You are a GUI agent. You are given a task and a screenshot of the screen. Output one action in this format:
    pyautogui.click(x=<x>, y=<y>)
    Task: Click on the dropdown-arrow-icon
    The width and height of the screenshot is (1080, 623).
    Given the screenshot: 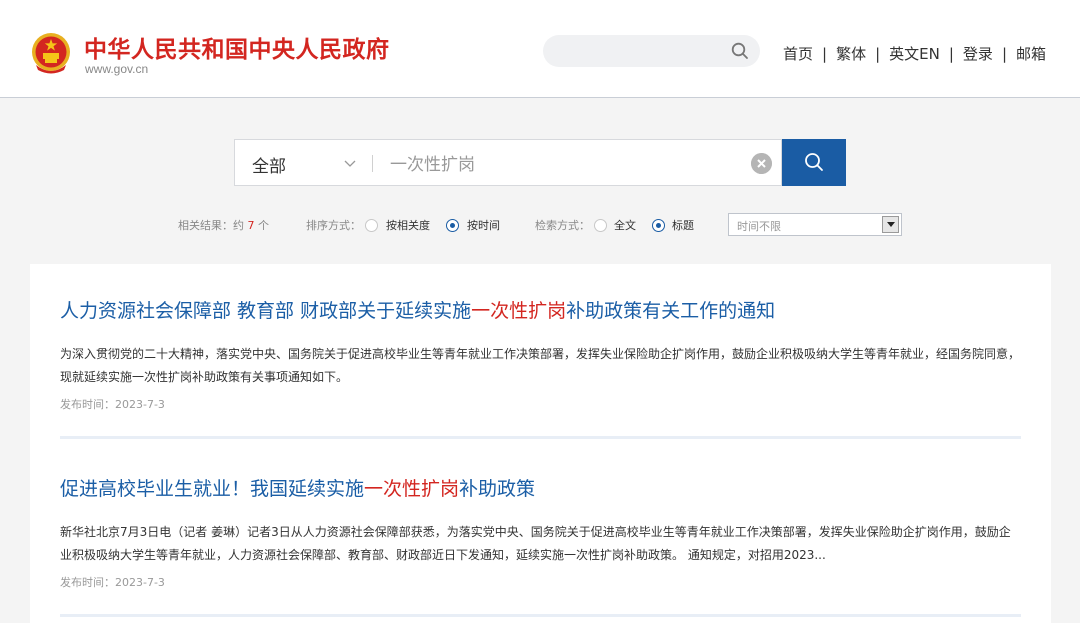 What is the action you would take?
    pyautogui.click(x=890, y=224)
    